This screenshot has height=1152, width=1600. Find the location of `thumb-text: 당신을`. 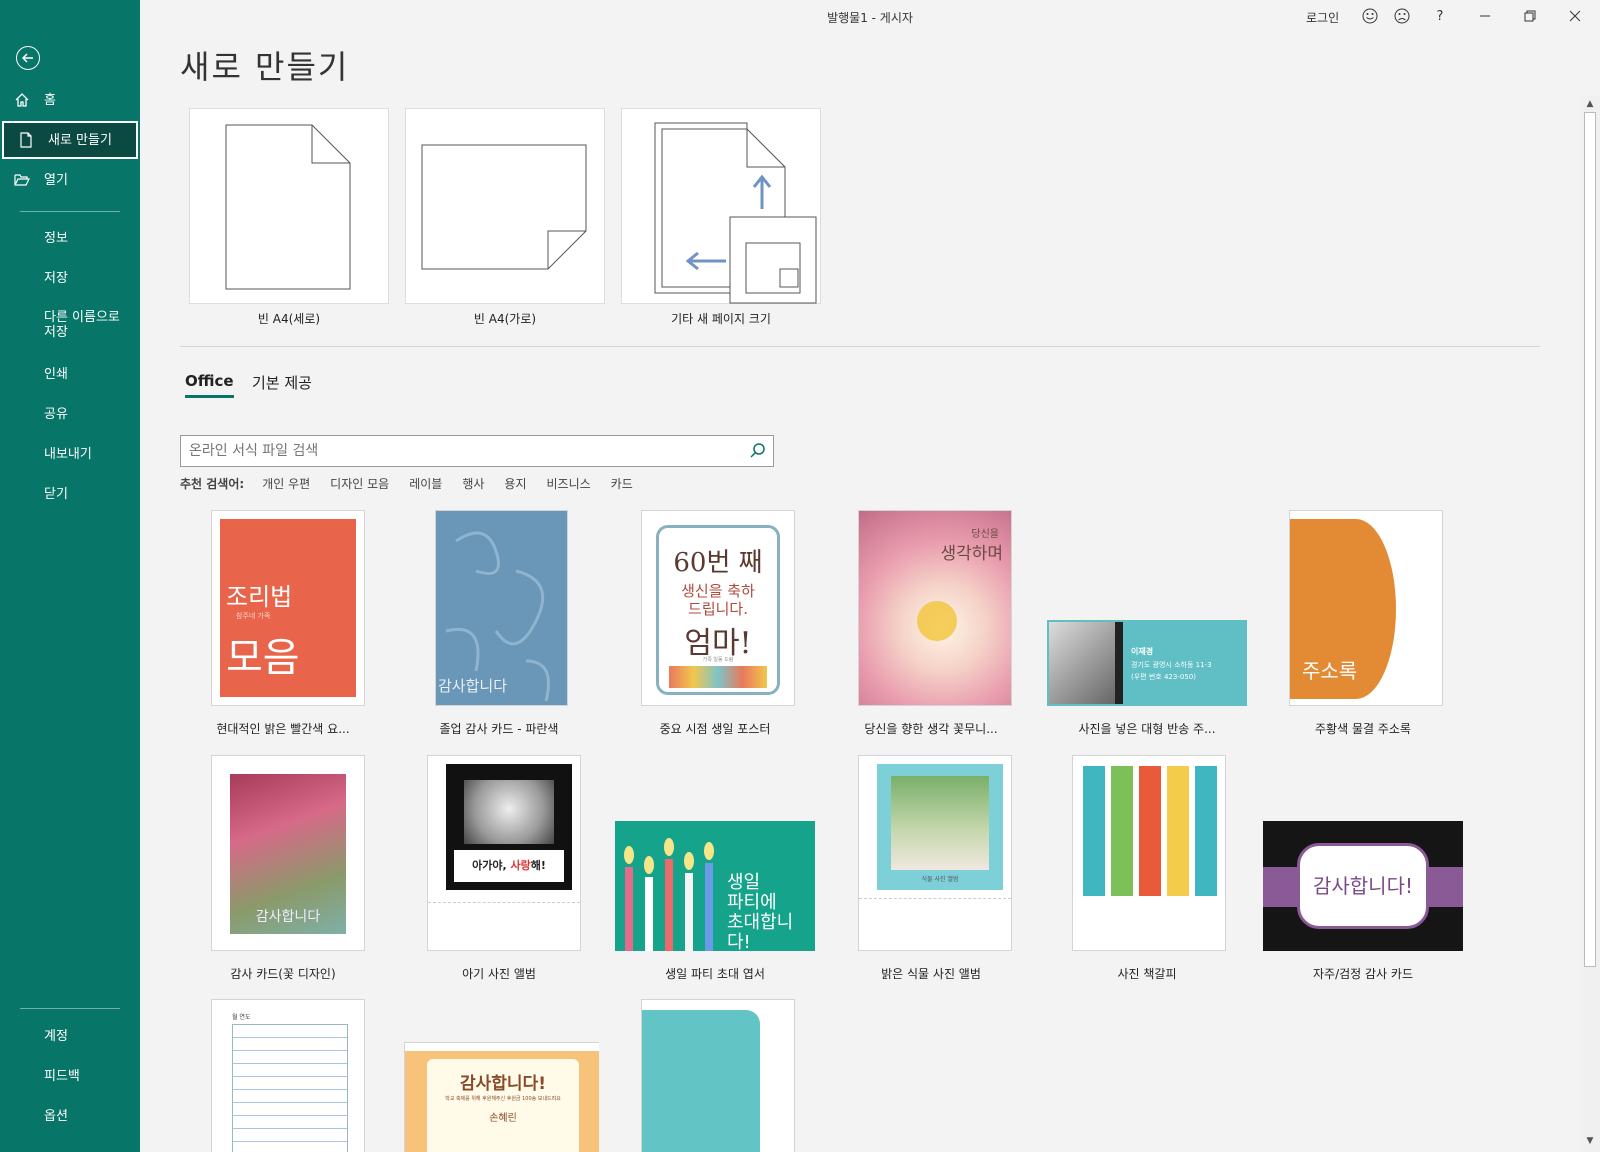

thumb-text: 당신을 is located at coordinates (985, 534).